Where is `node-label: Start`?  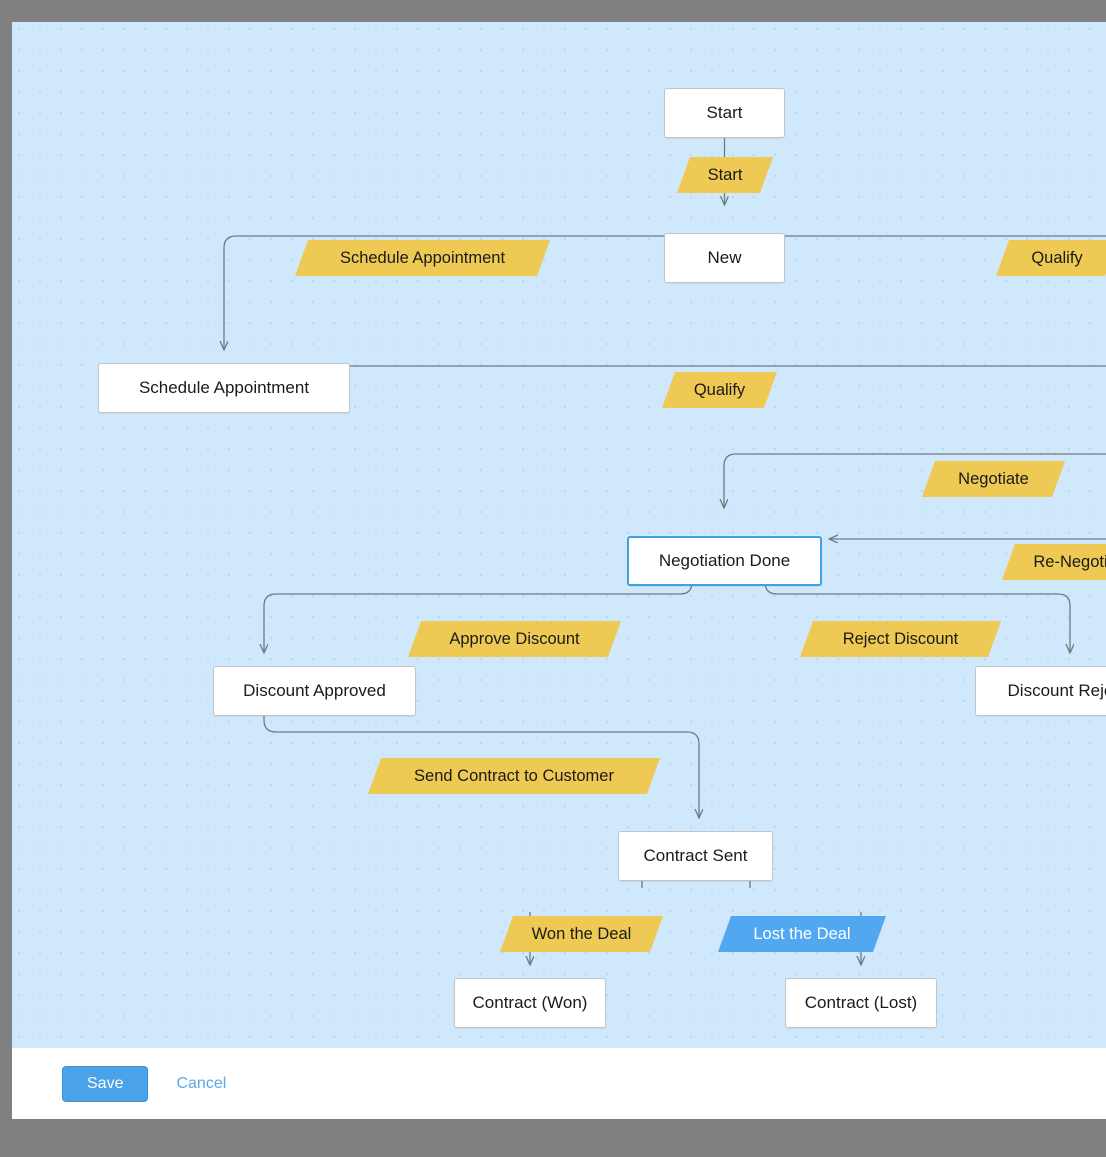 node-label: Start is located at coordinates (724, 112).